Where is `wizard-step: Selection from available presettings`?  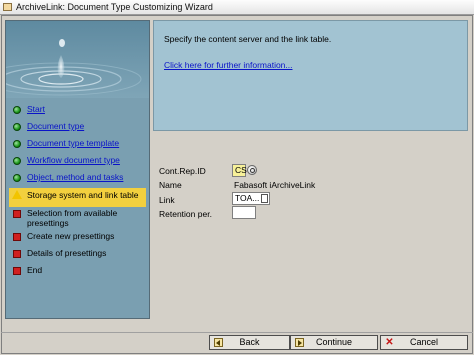 wizard-step: Selection from available presettings is located at coordinates (77, 218).